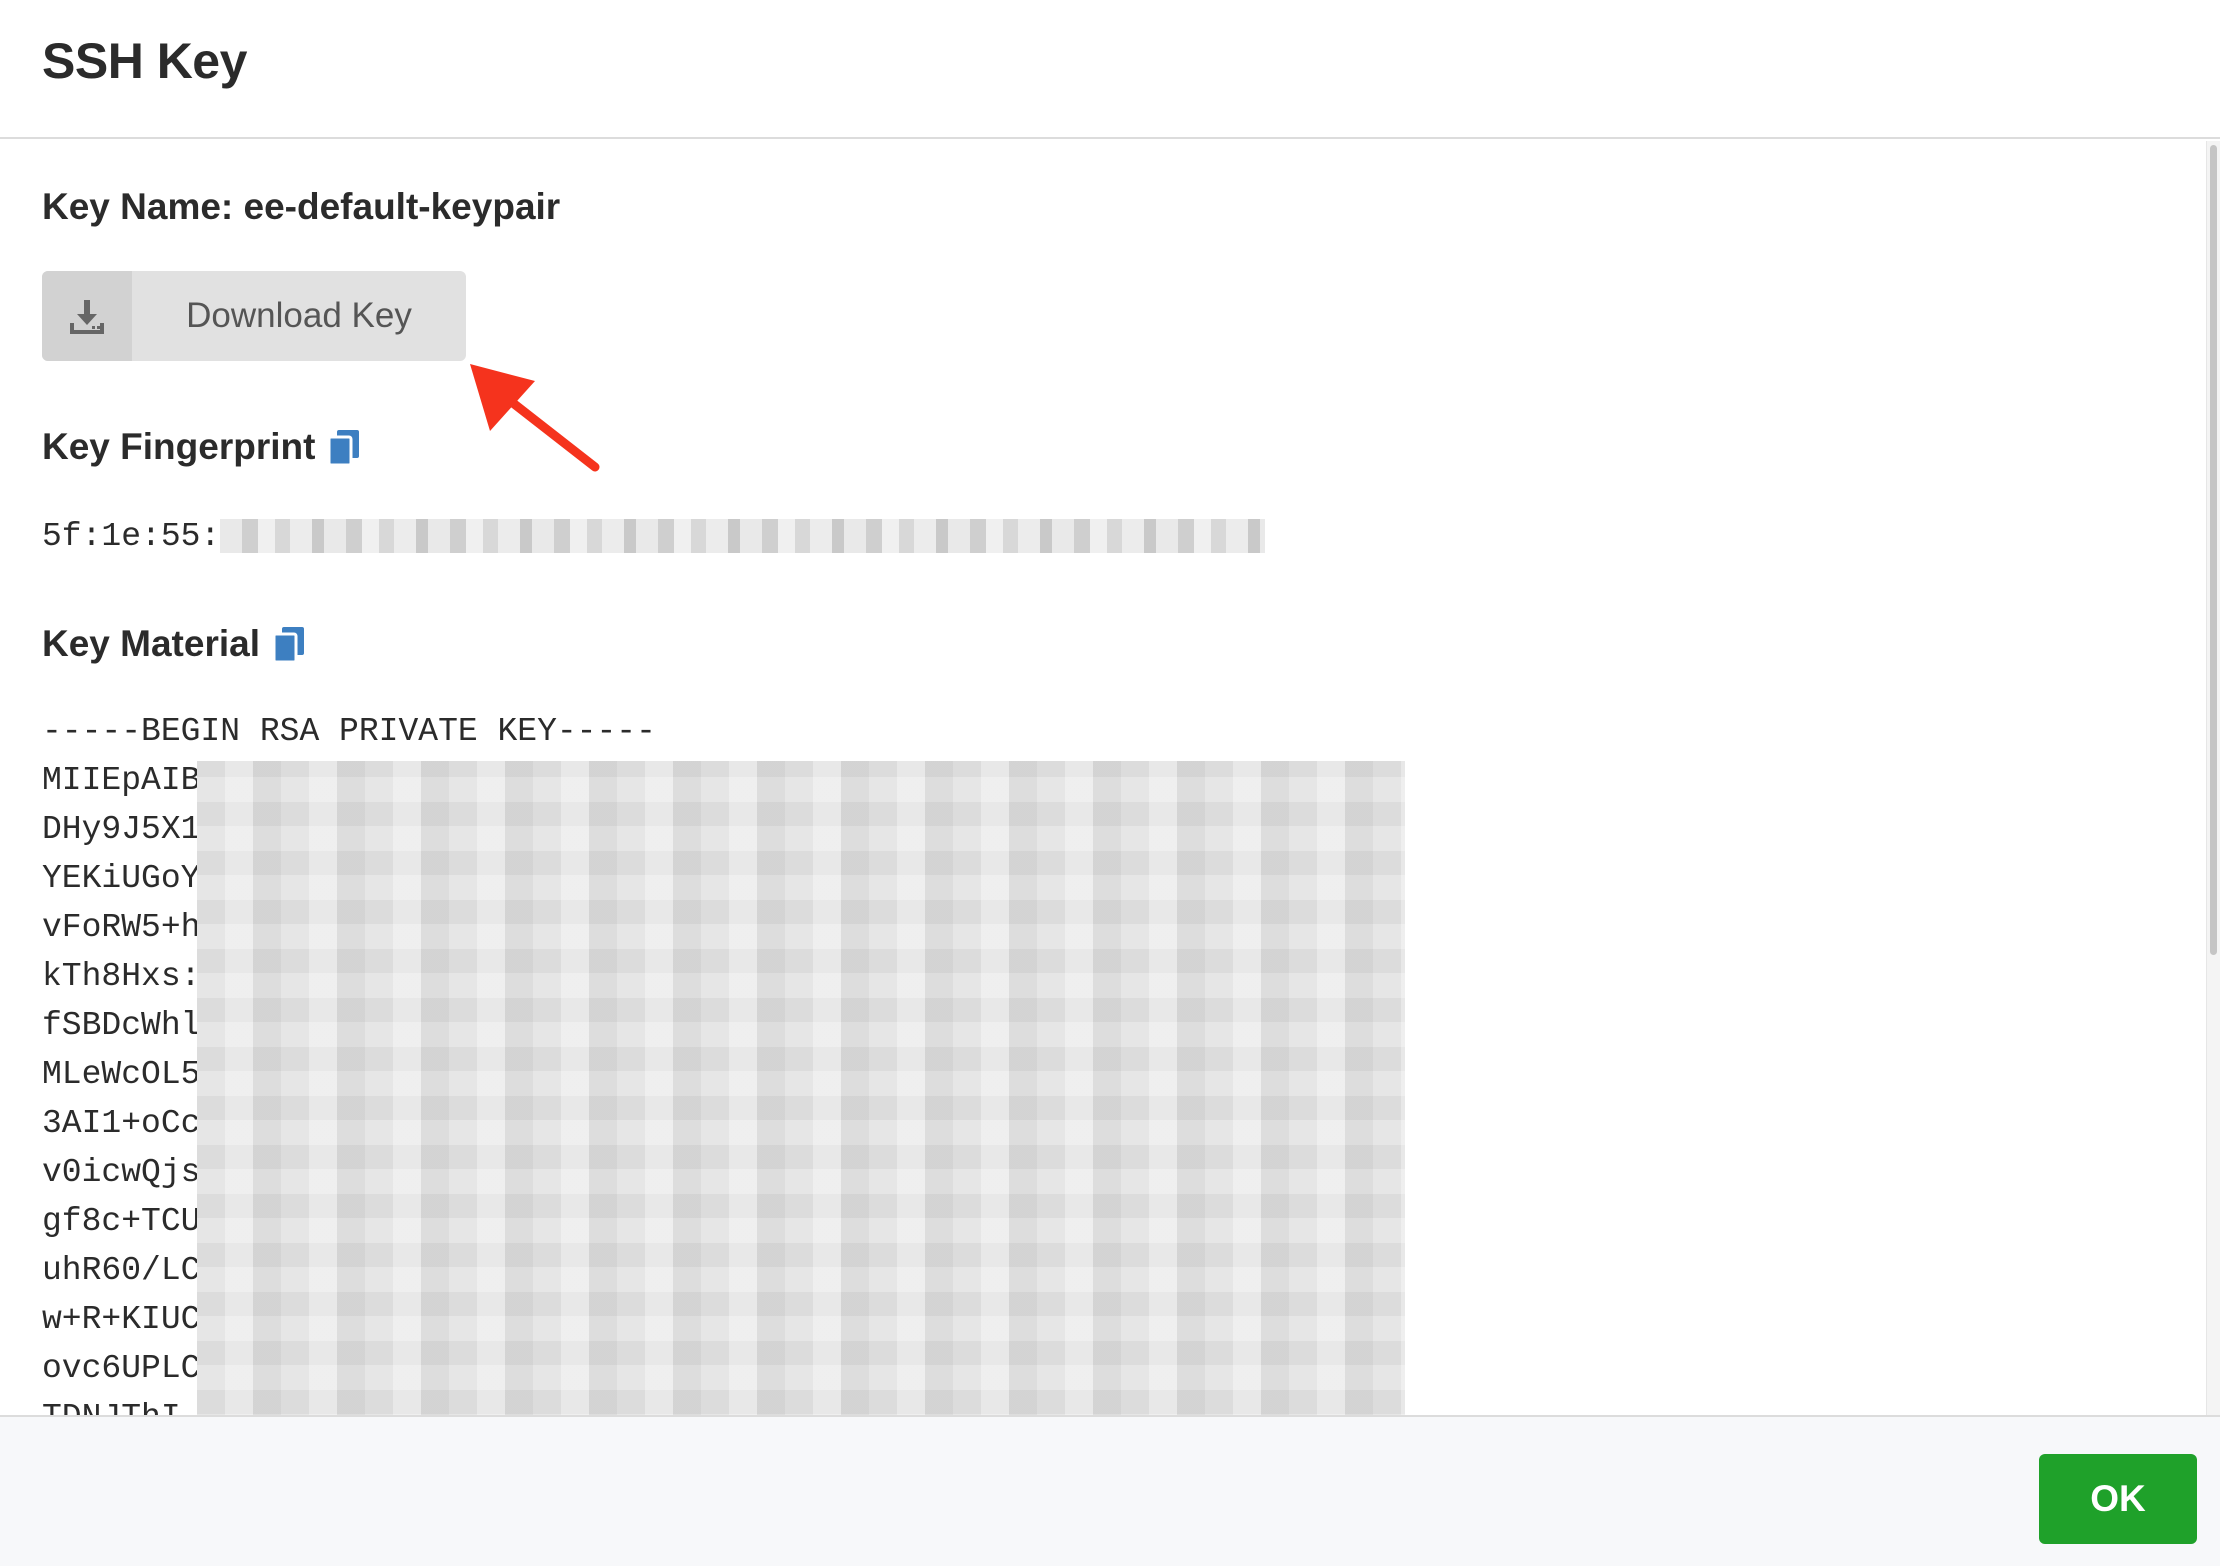 This screenshot has height=1566, width=2220. Describe the element at coordinates (2213, 550) in the screenshot. I see `scrollbar-thumb` at that location.